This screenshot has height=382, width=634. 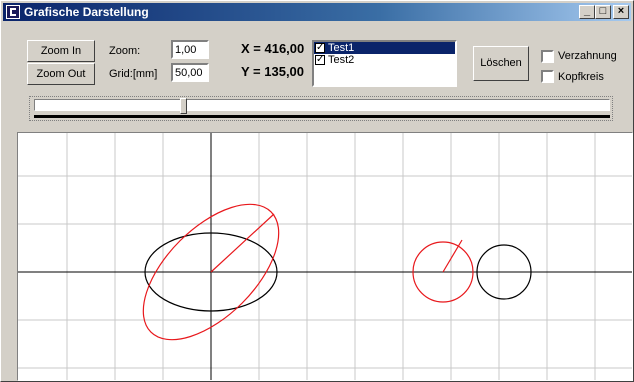 I want to click on zoom-in-label: Zoom In, so click(x=61, y=51).